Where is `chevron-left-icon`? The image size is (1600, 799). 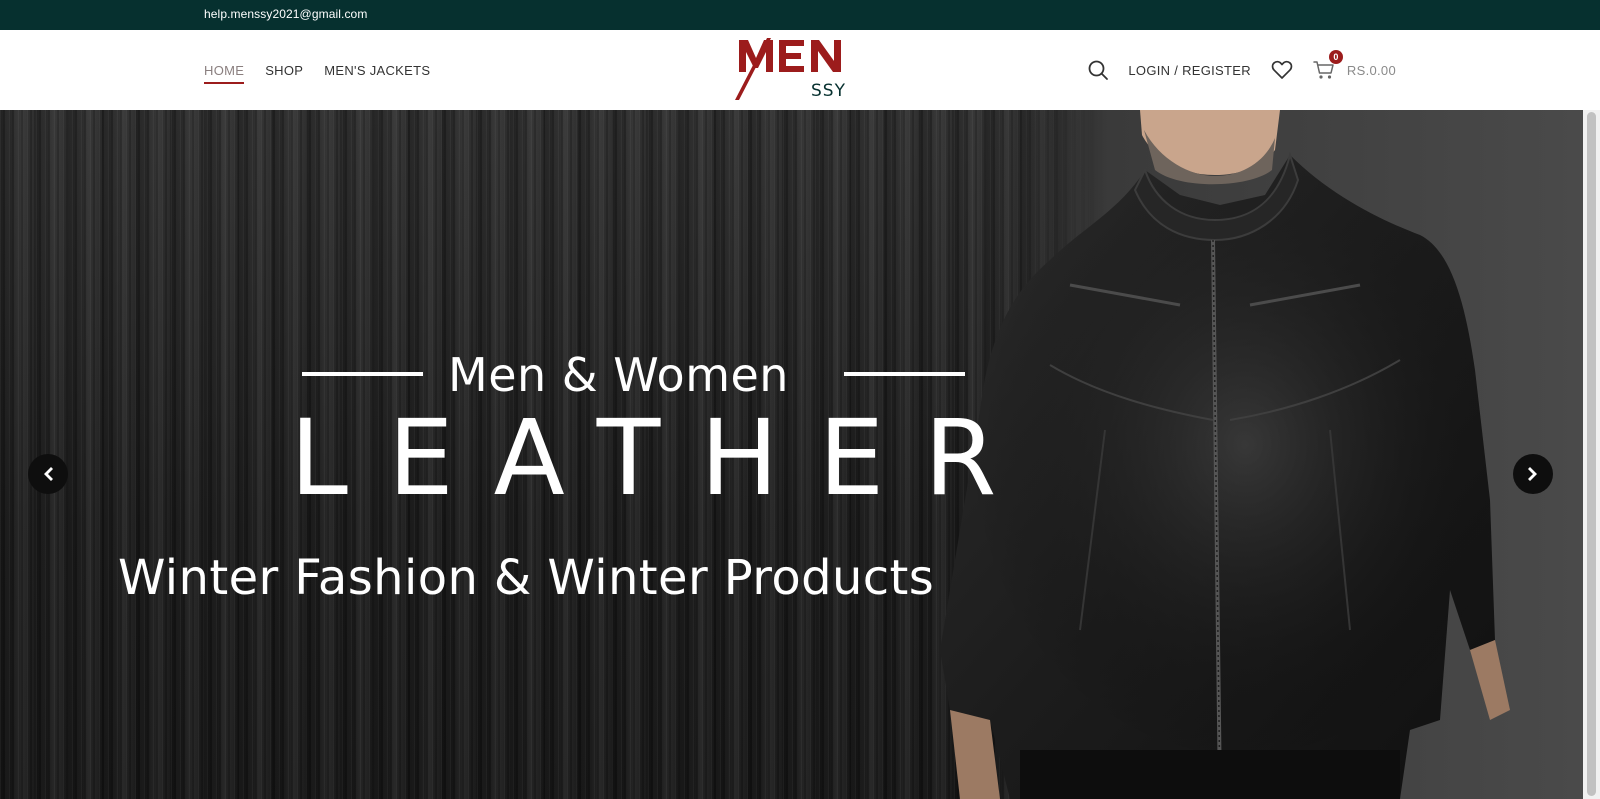 chevron-left-icon is located at coordinates (48, 474).